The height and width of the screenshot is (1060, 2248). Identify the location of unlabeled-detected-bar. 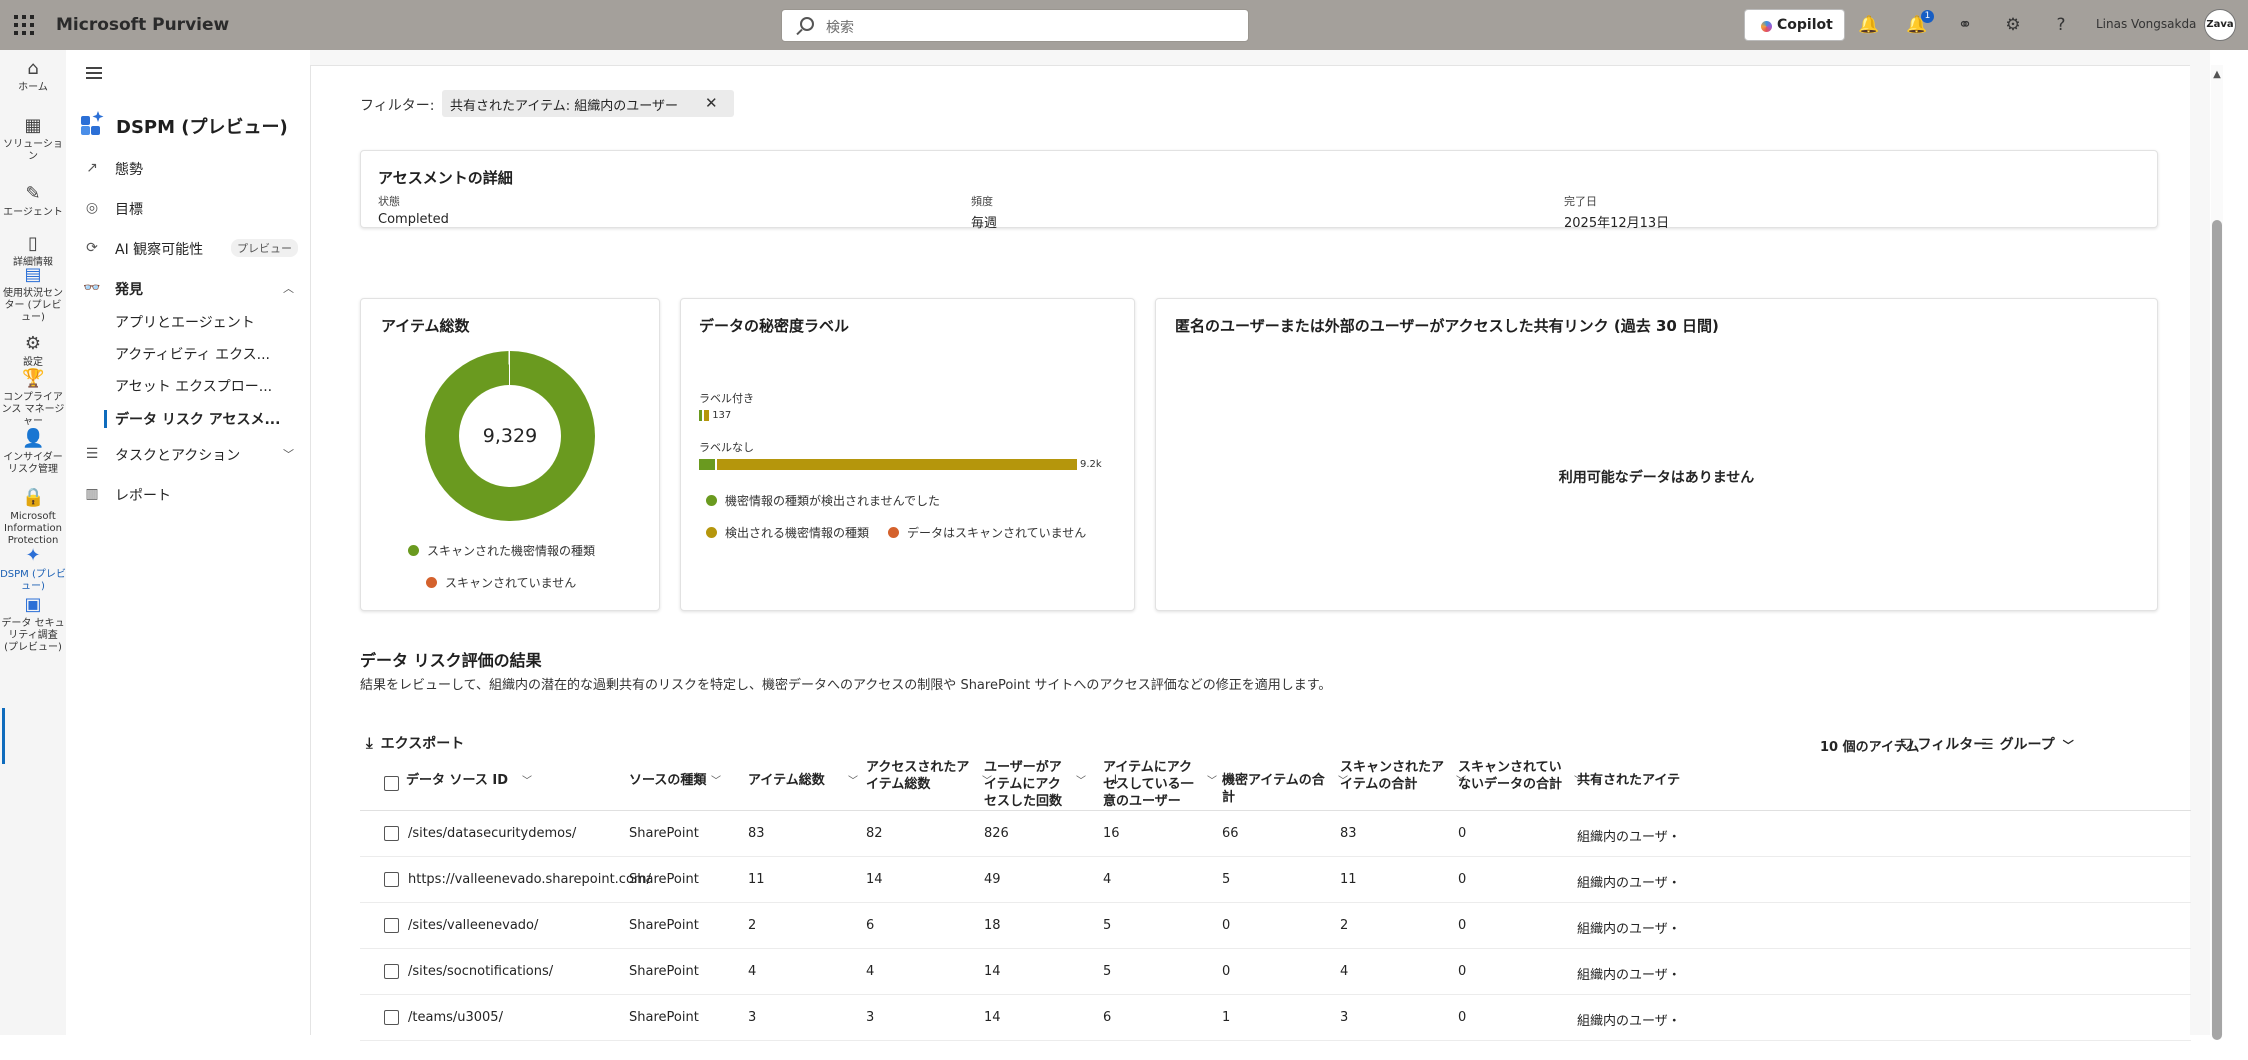
(897, 464).